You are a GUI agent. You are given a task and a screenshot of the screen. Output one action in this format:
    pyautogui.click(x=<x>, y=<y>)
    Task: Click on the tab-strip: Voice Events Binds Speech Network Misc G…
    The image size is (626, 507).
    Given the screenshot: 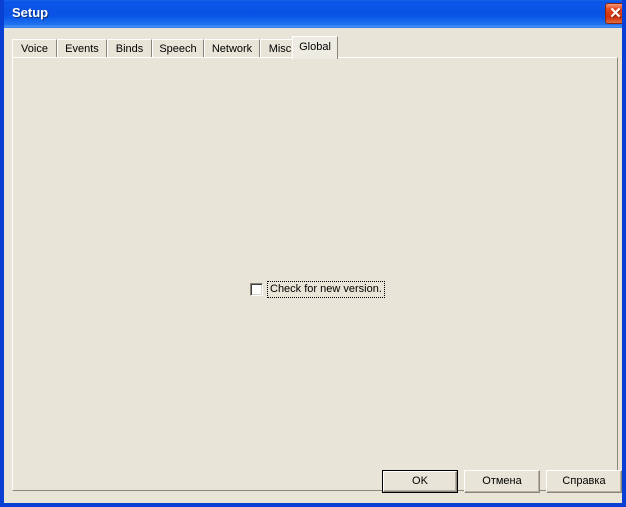 What is the action you would take?
    pyautogui.click(x=315, y=47)
    